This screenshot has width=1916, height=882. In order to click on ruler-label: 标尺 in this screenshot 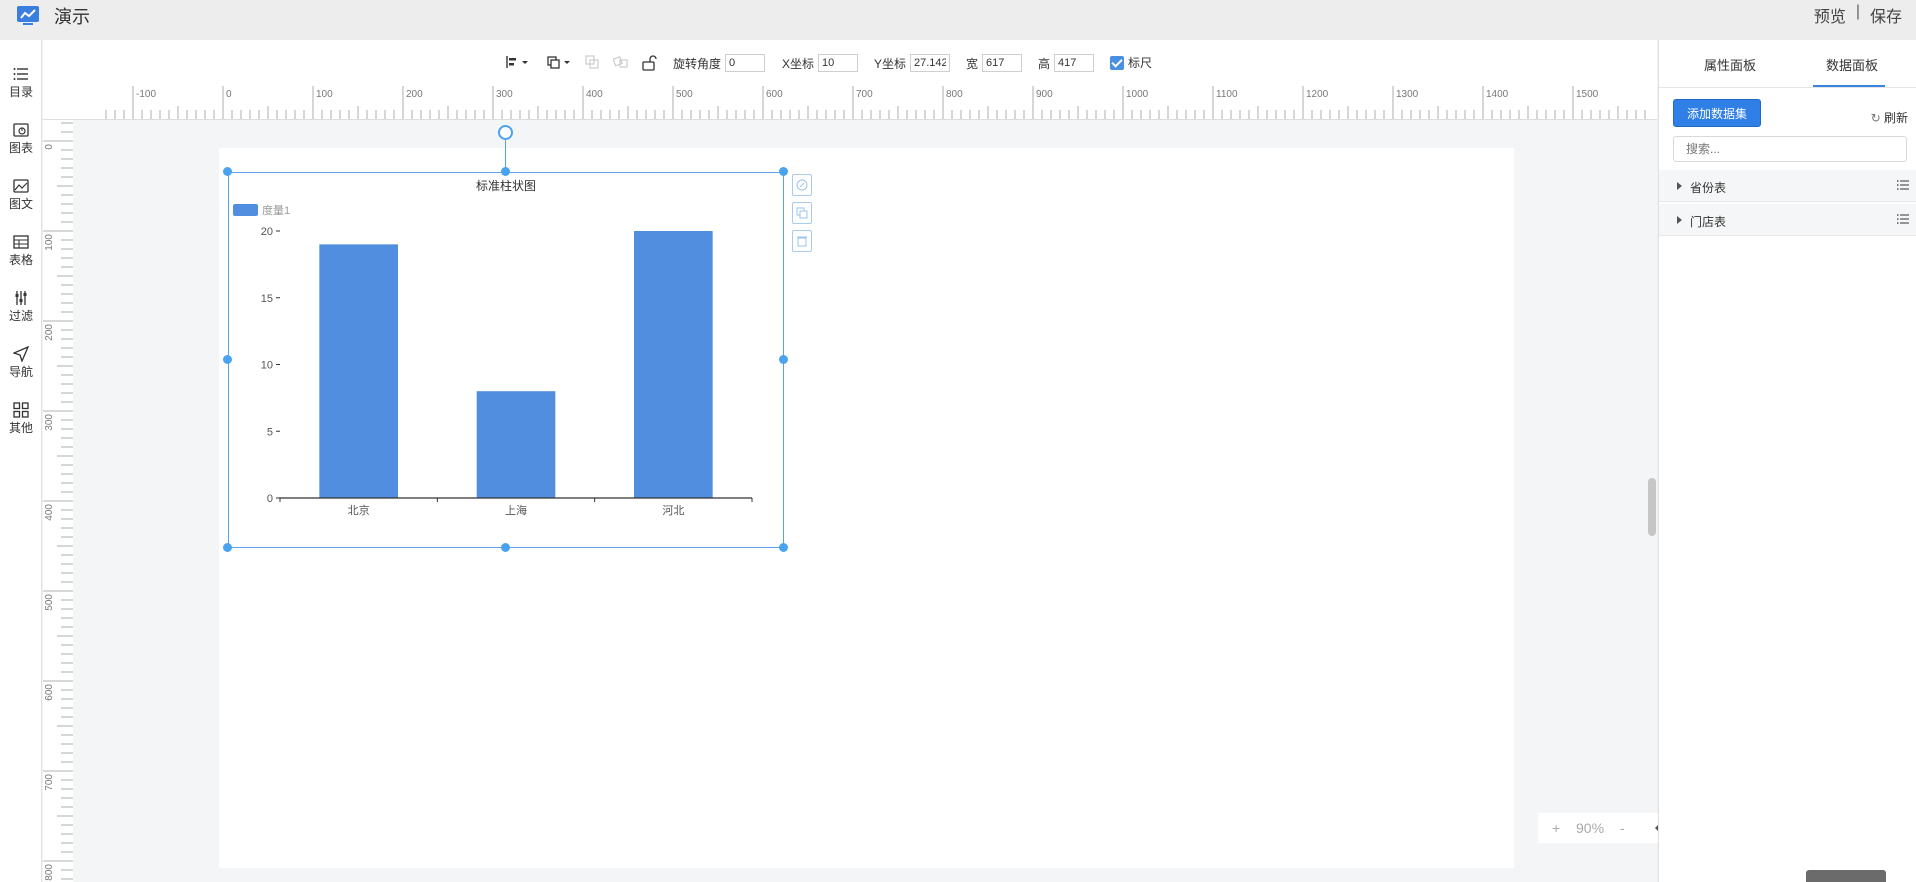, I will do `click(1140, 63)`.